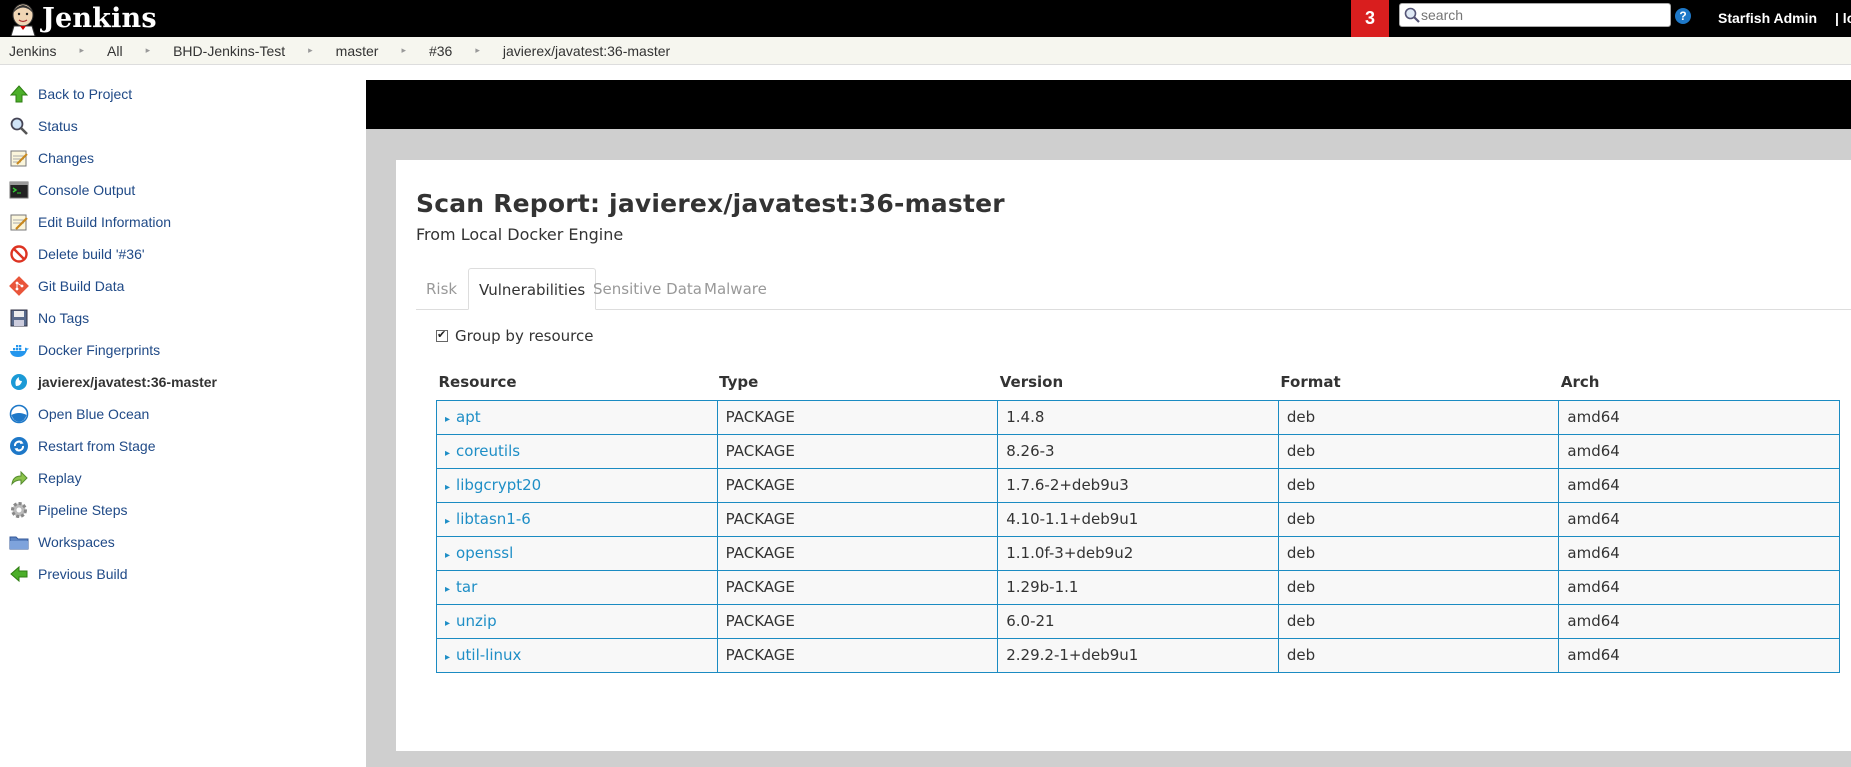 This screenshot has width=1851, height=767. I want to click on tab-vulnerabilities: Vulnerabilities, so click(532, 289).